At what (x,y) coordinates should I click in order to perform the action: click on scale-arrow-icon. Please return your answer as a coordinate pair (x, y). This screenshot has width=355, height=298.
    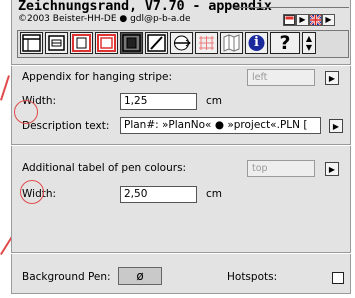
    Looking at the image, I should click on (181, 43).